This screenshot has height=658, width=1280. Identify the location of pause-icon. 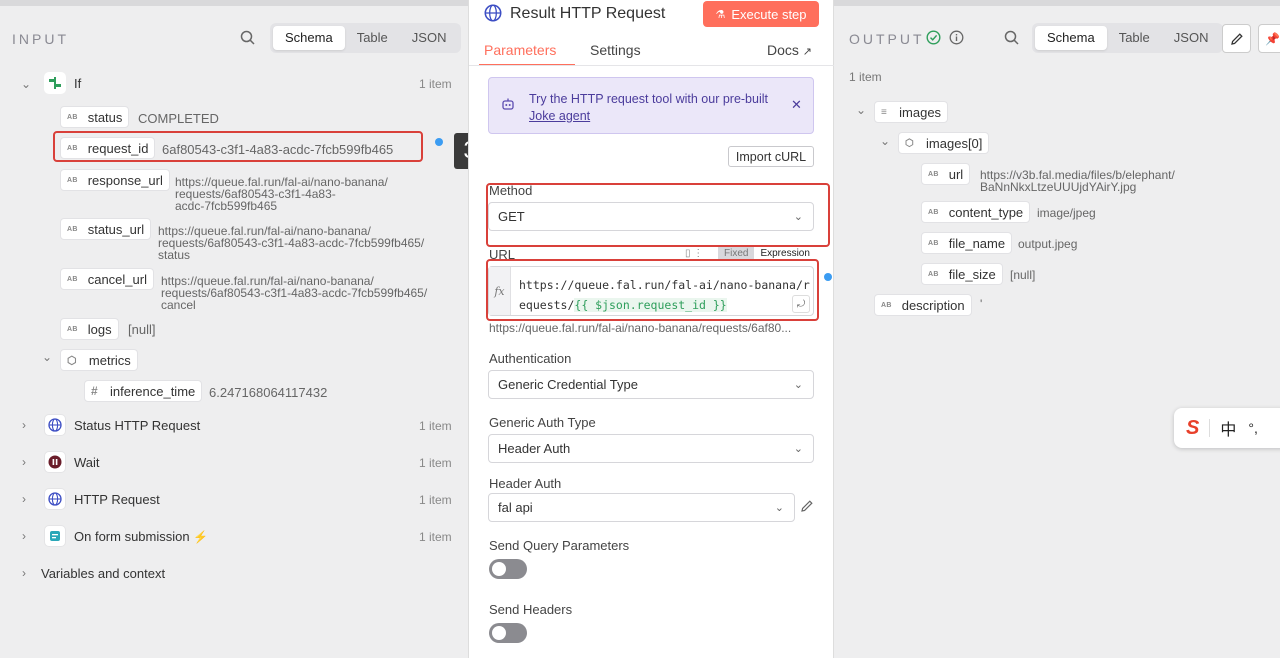
(55, 462).